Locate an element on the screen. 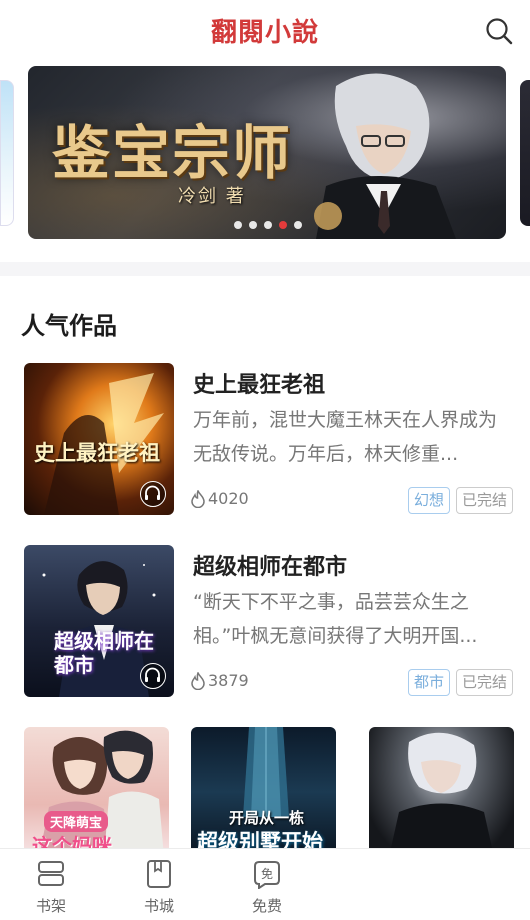 This screenshot has width=530, height=920. banner-author: 冷剑 著 is located at coordinates (212, 196).